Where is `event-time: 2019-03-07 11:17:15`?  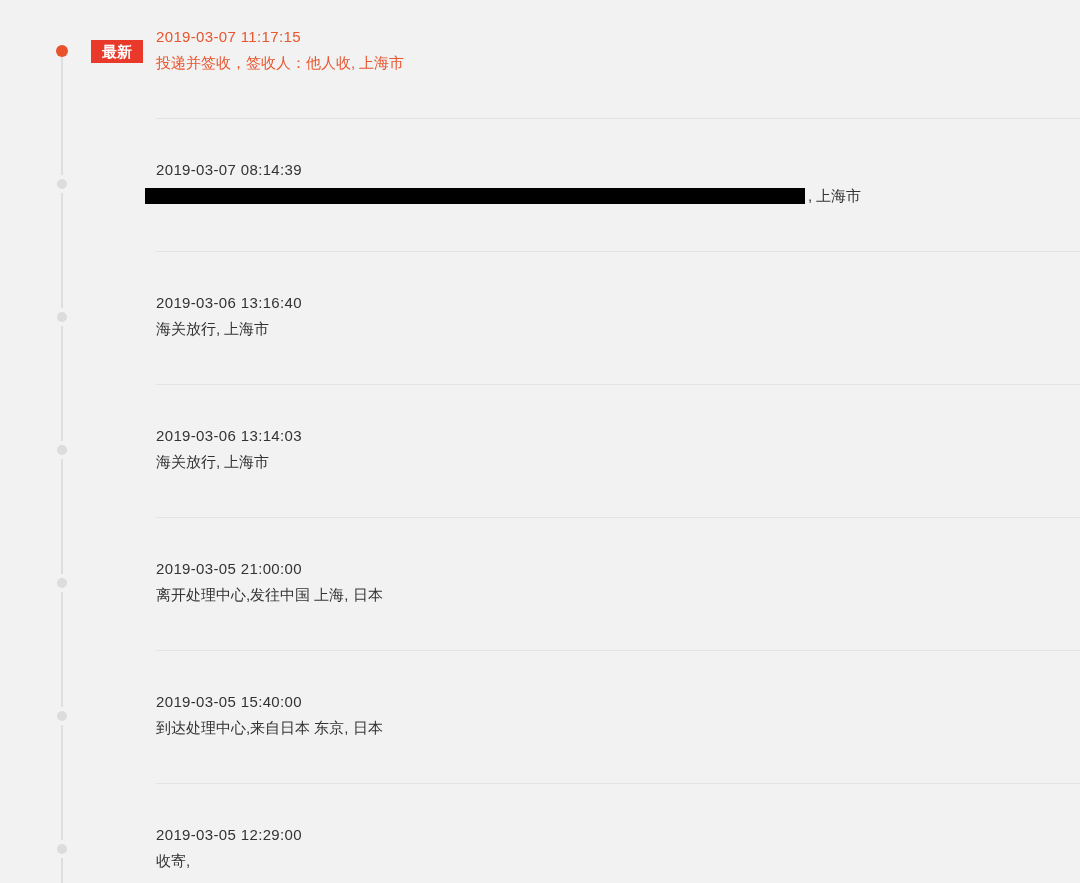 event-time: 2019-03-07 11:17:15 is located at coordinates (228, 37).